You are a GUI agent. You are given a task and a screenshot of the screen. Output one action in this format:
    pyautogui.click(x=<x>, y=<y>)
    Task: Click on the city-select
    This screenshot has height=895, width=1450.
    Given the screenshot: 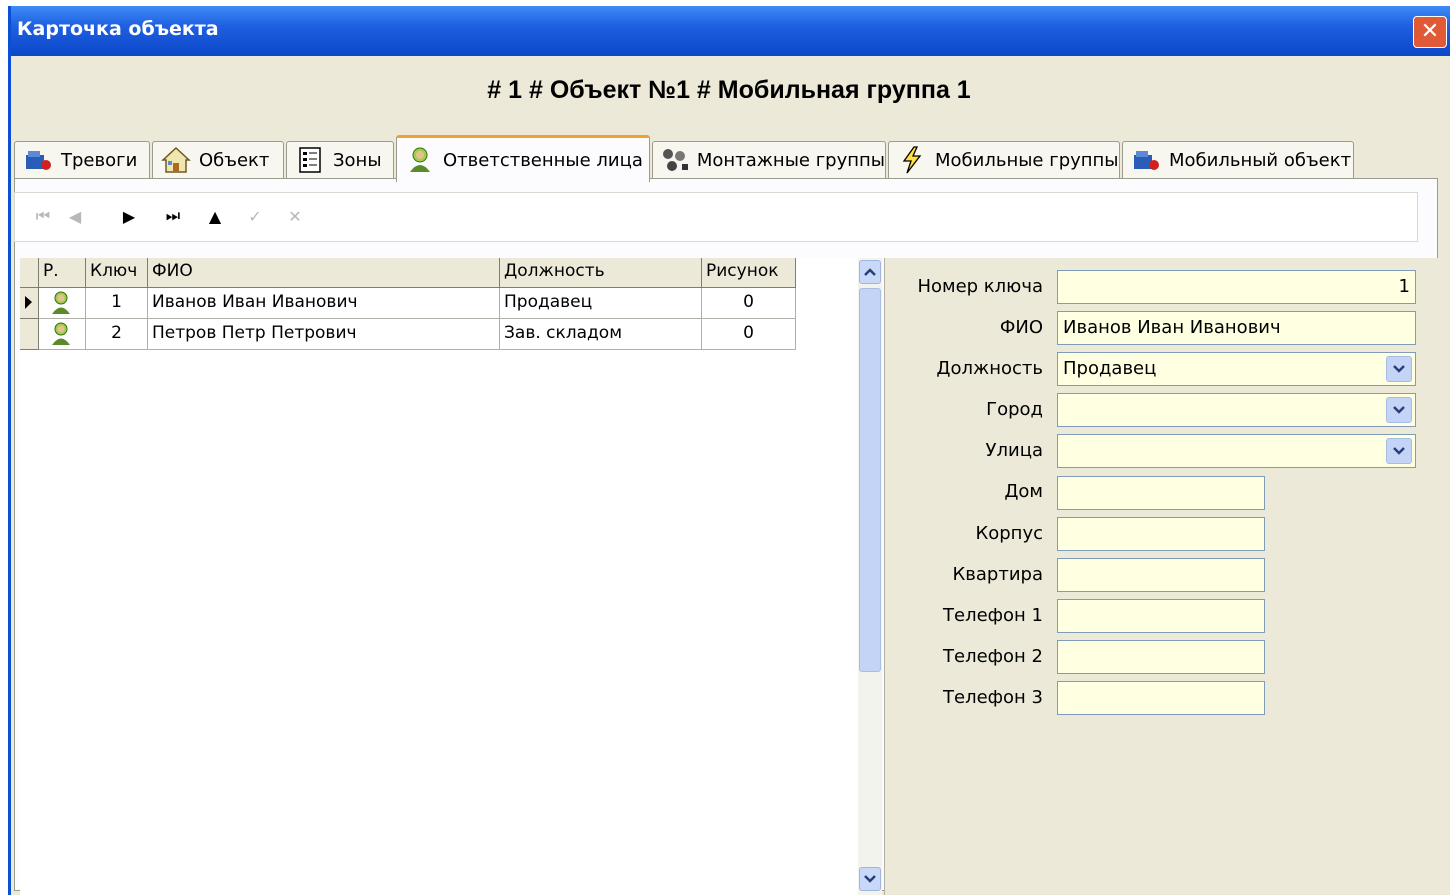 What is the action you would take?
    pyautogui.click(x=1236, y=410)
    